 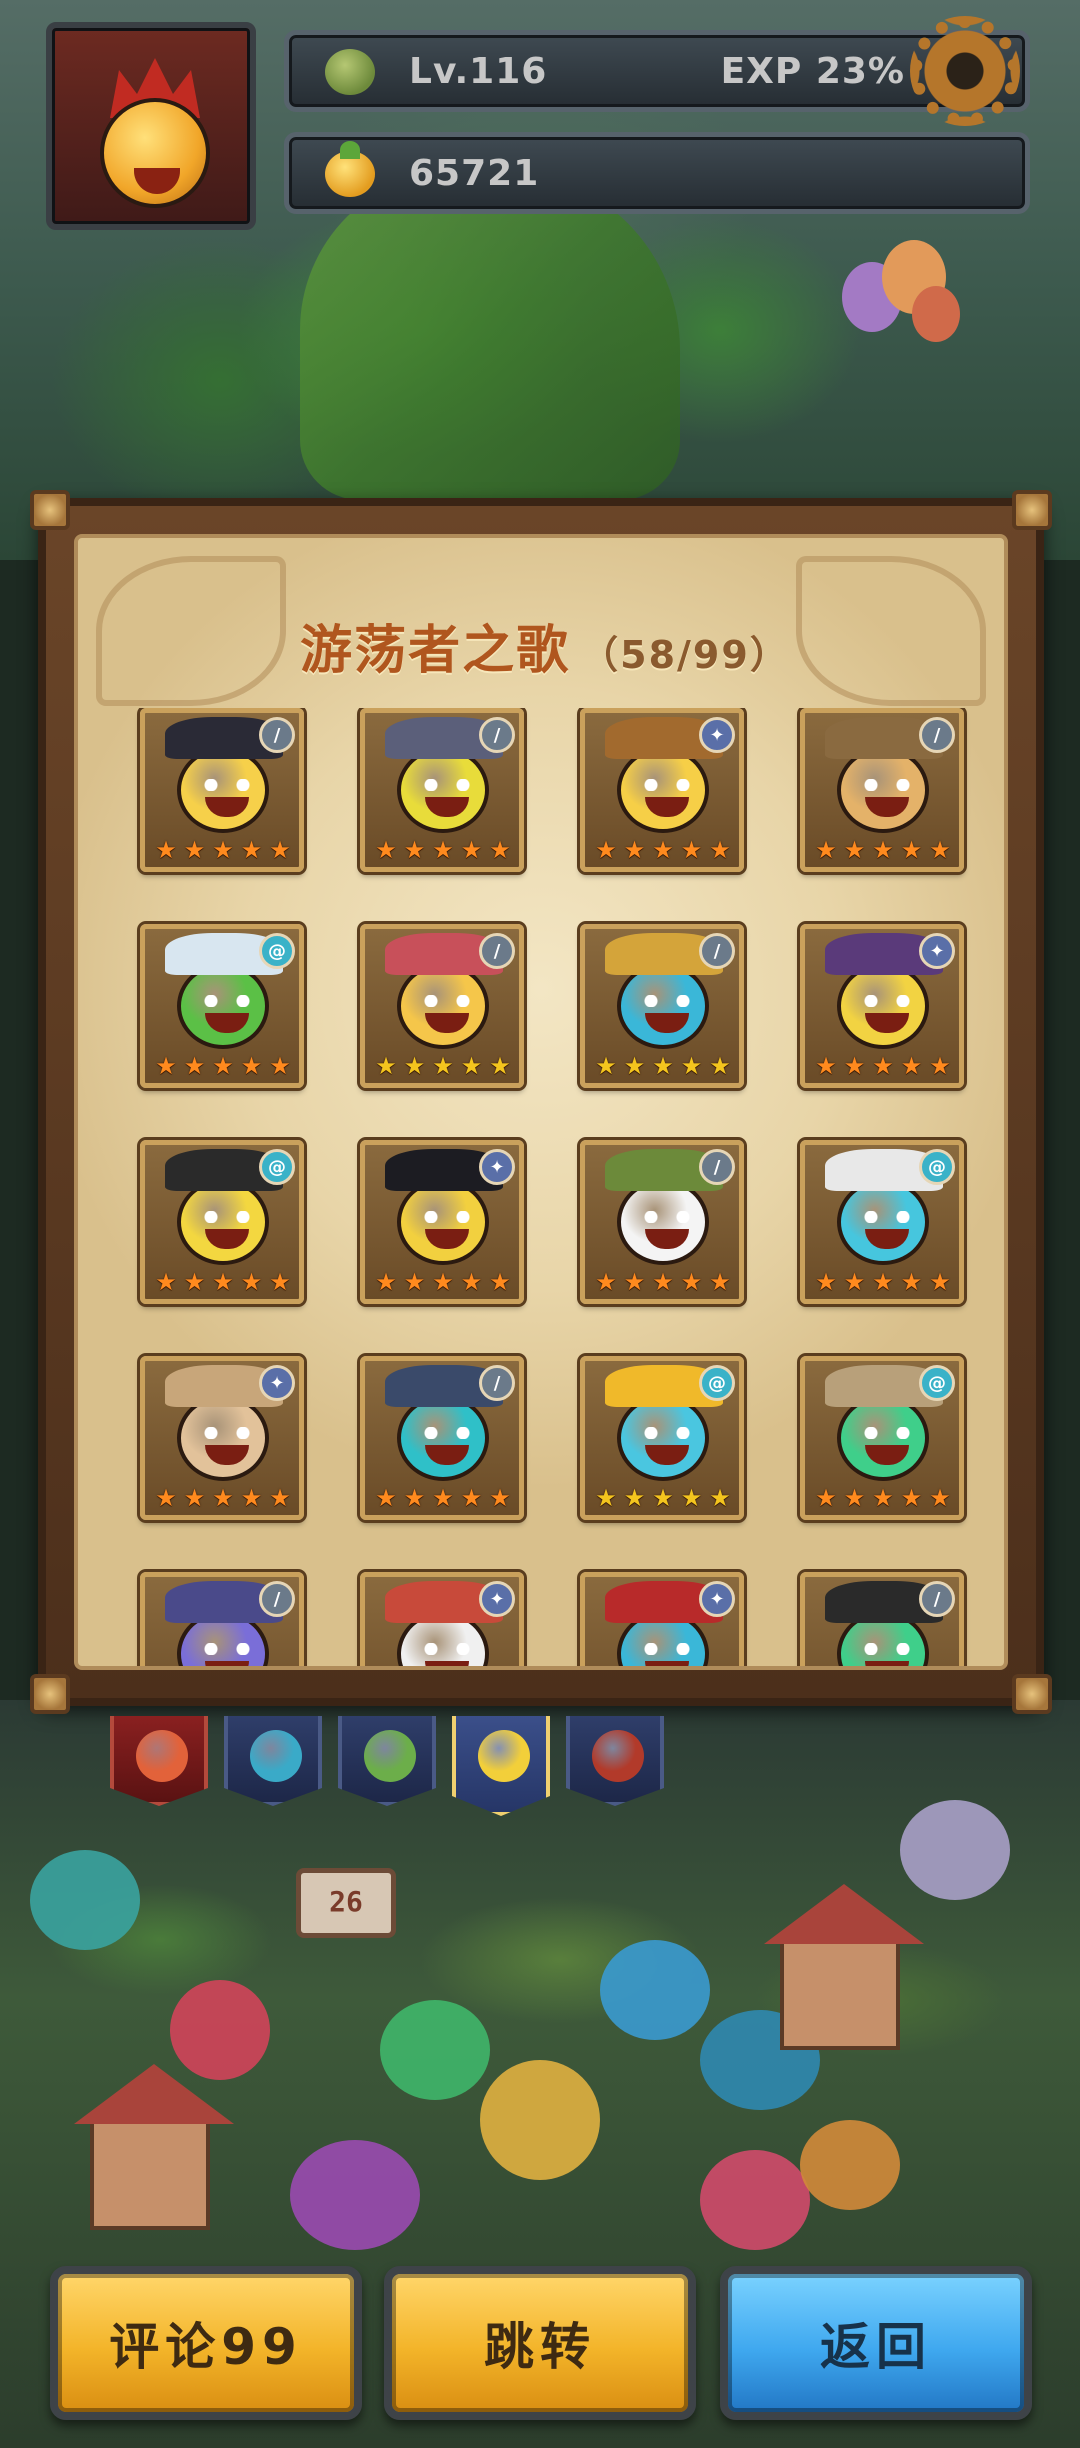 What do you see at coordinates (717, 1167) in the screenshot?
I see `sword-icon: /` at bounding box center [717, 1167].